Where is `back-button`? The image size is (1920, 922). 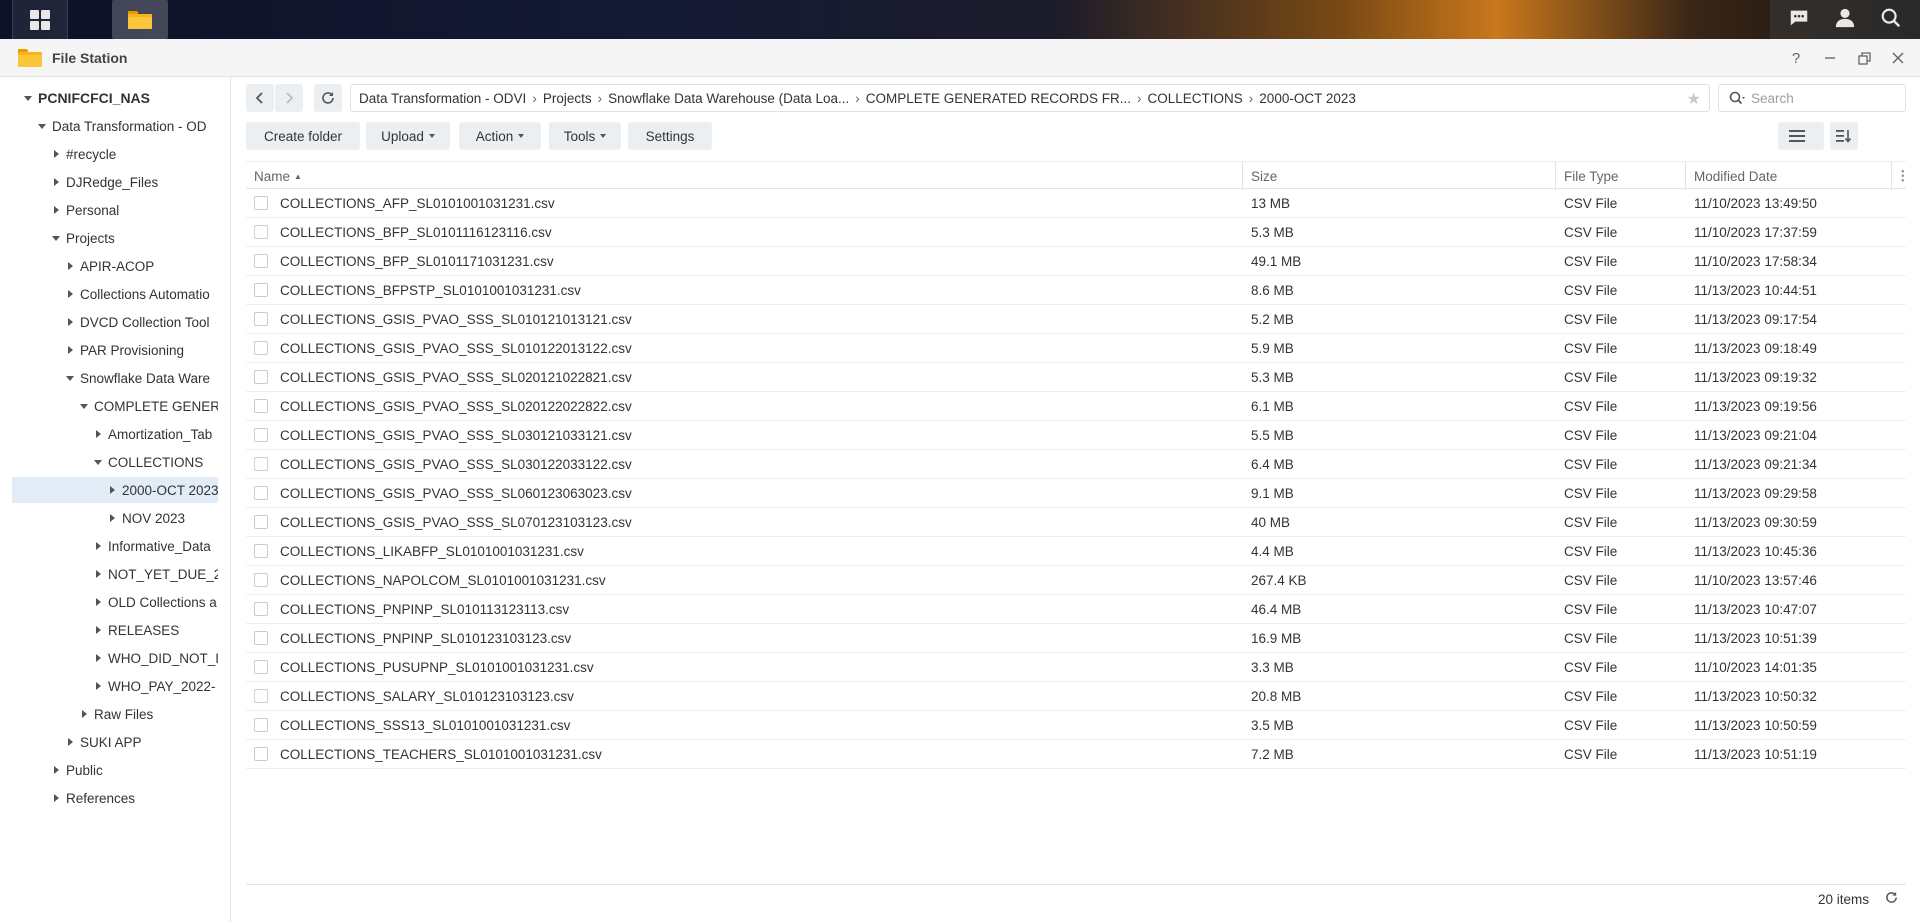
back-button is located at coordinates (260, 98).